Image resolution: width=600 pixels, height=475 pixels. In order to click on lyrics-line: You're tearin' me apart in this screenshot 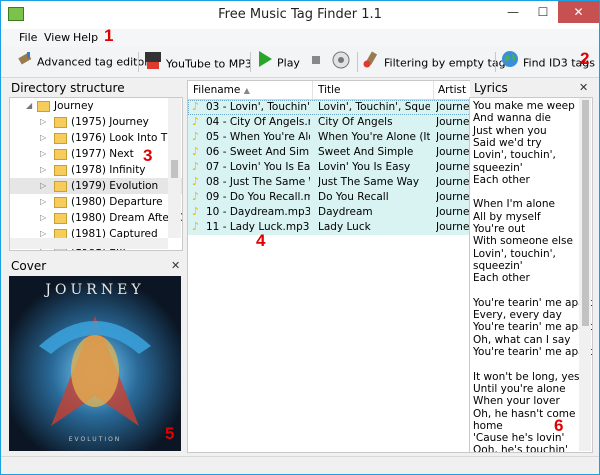, I will do `click(533, 302)`.